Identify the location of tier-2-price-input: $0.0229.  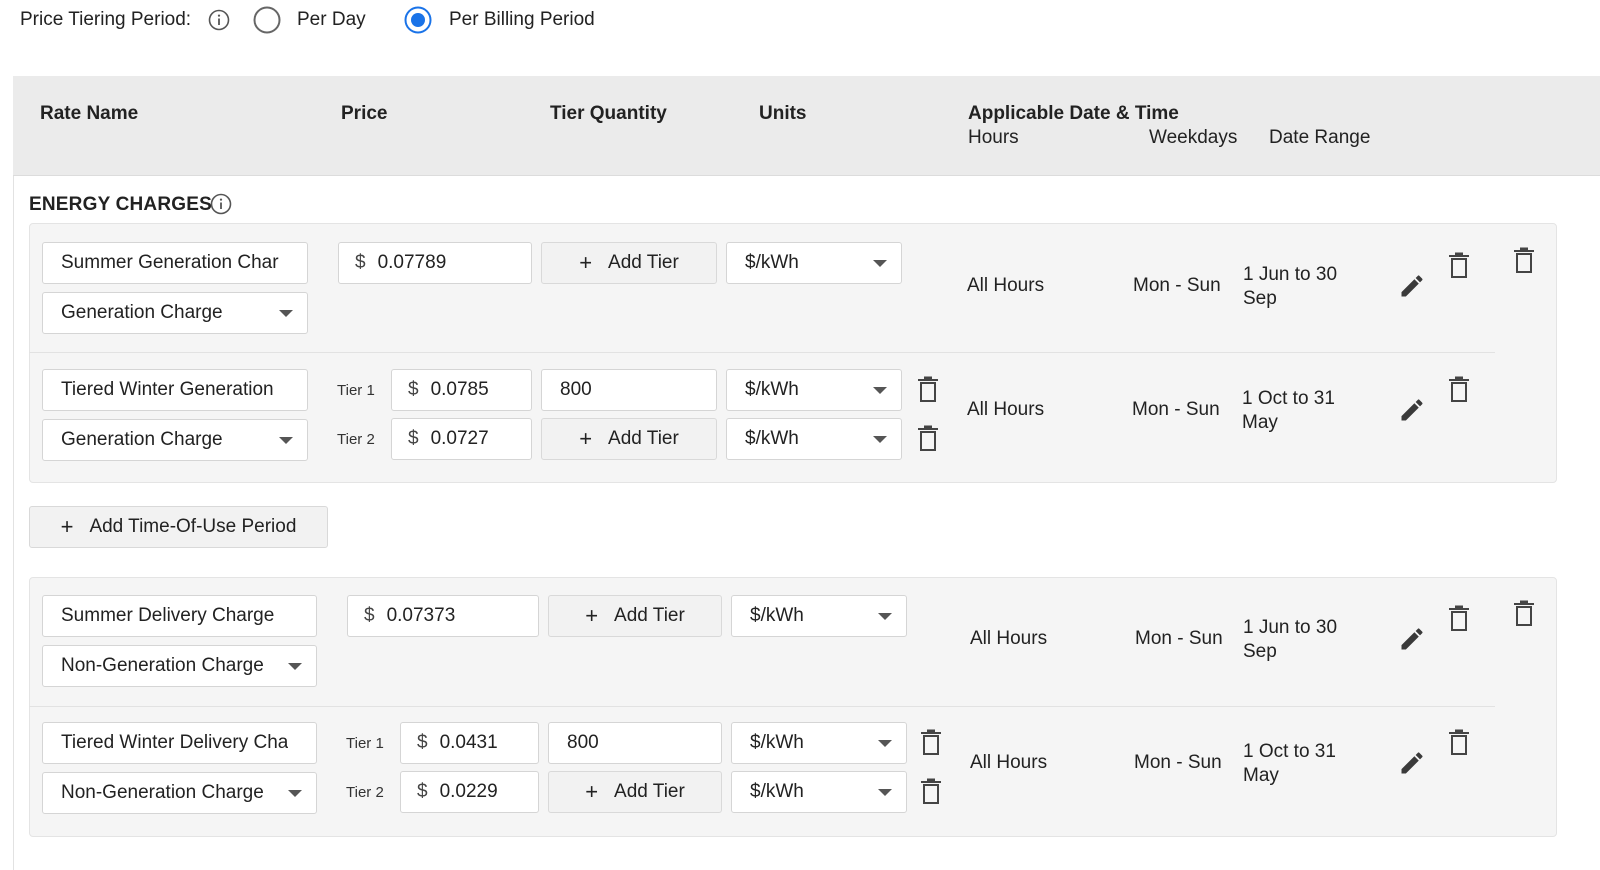
(469, 792).